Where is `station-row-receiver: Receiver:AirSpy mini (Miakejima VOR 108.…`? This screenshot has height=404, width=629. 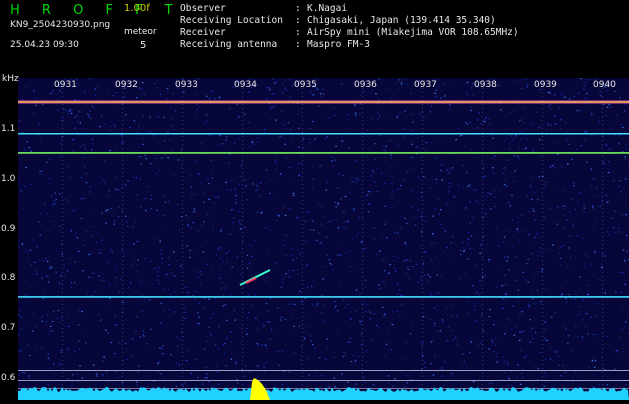
station-row-receiver: Receiver:AirSpy mini (Miakejima VOR 108.… is located at coordinates (349, 32).